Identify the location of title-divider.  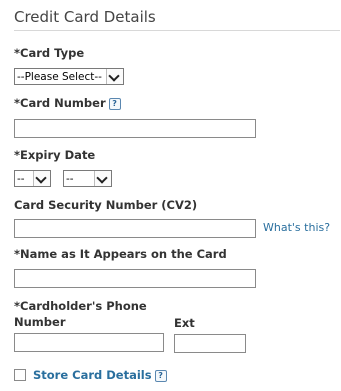
(177, 30).